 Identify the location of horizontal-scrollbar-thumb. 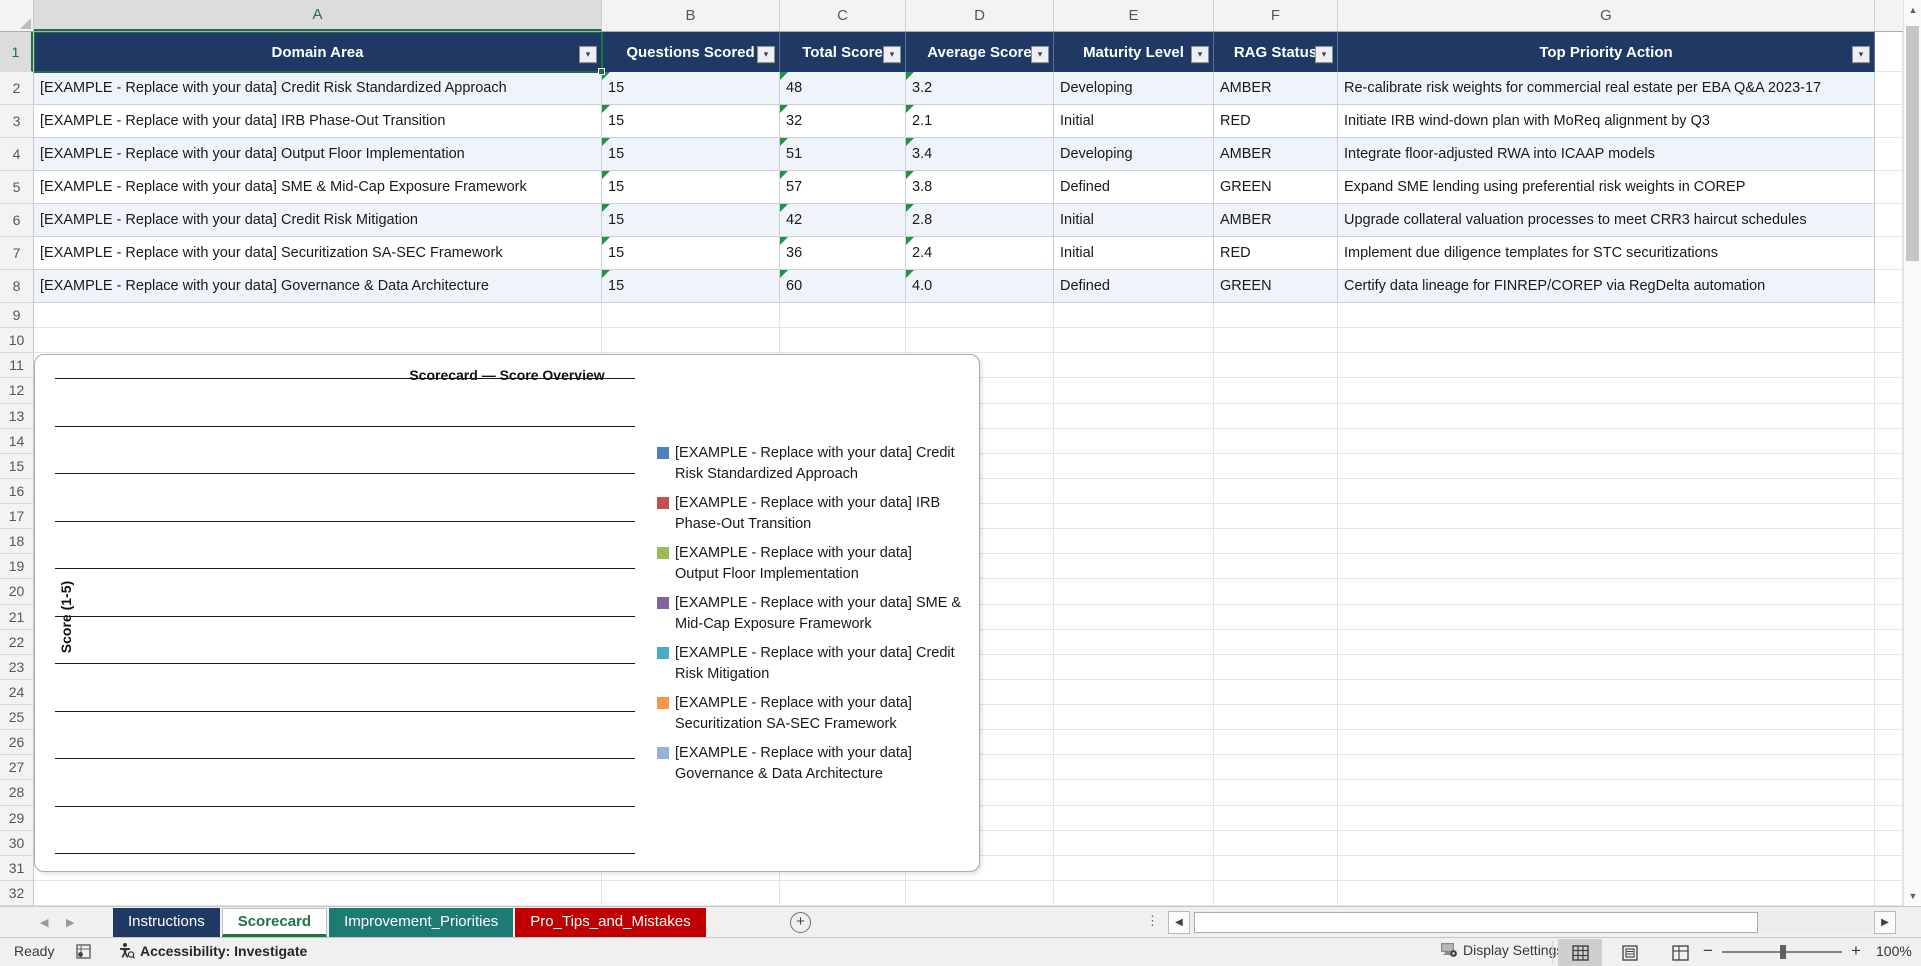
(1476, 922).